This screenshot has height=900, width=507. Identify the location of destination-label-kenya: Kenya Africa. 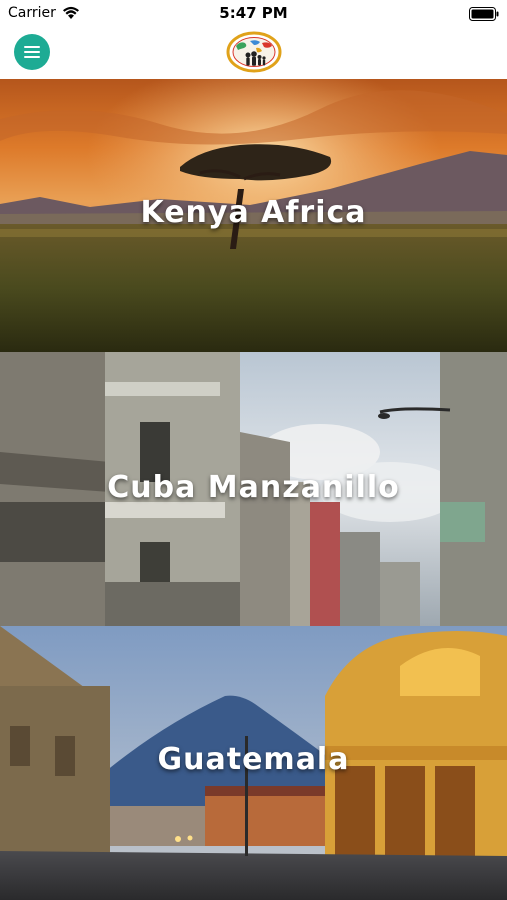
(253, 212).